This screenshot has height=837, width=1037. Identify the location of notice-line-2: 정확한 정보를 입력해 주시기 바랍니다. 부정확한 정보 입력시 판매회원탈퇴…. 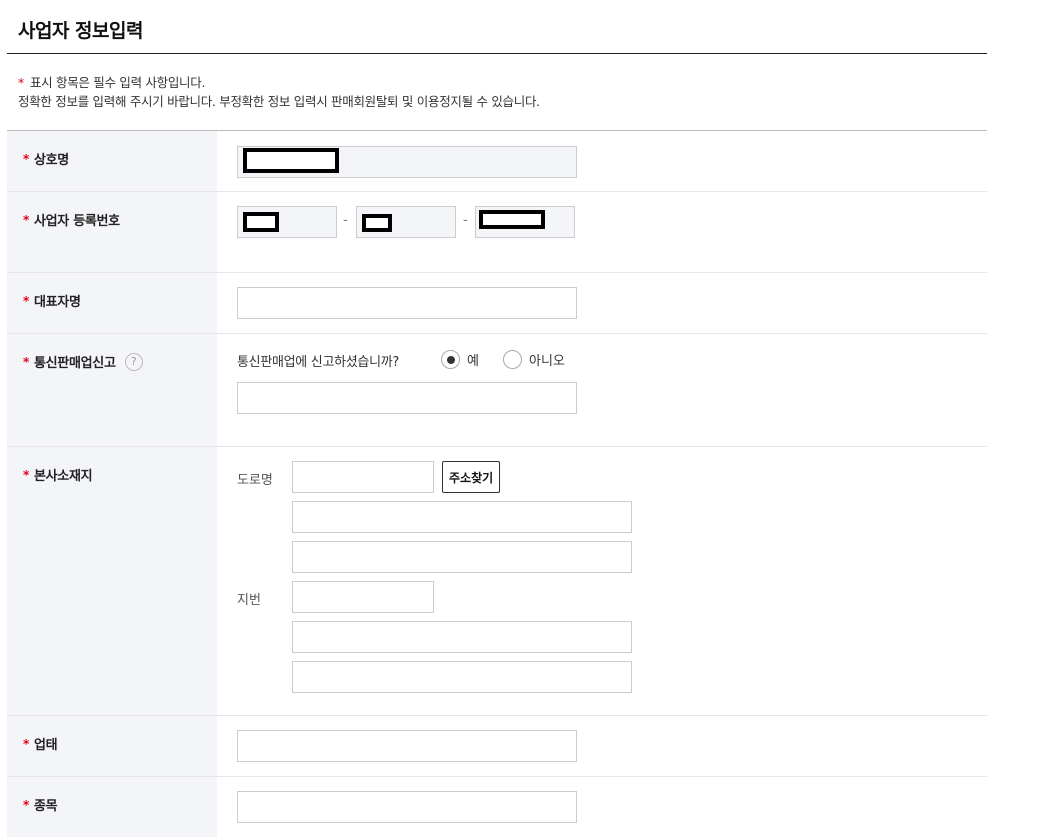
(279, 101).